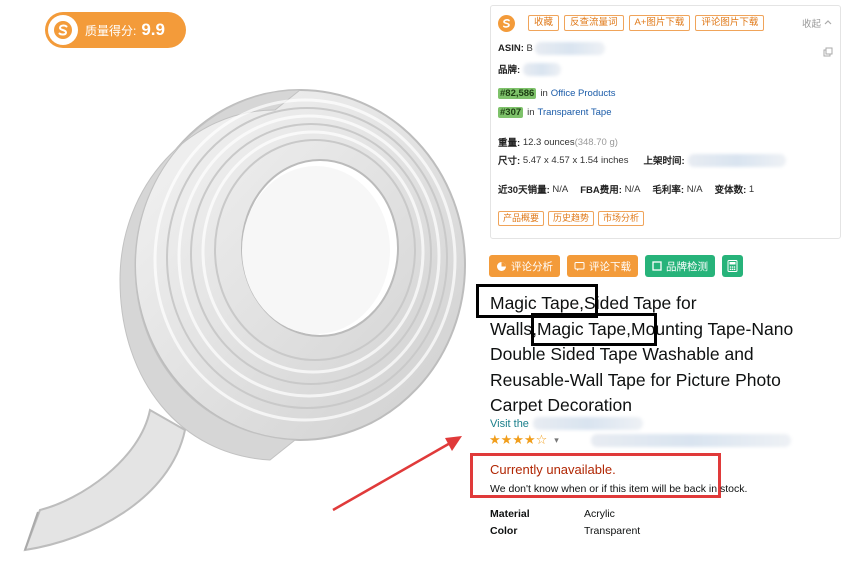  What do you see at coordinates (587, 423) in the screenshot?
I see `store-name-redacted` at bounding box center [587, 423].